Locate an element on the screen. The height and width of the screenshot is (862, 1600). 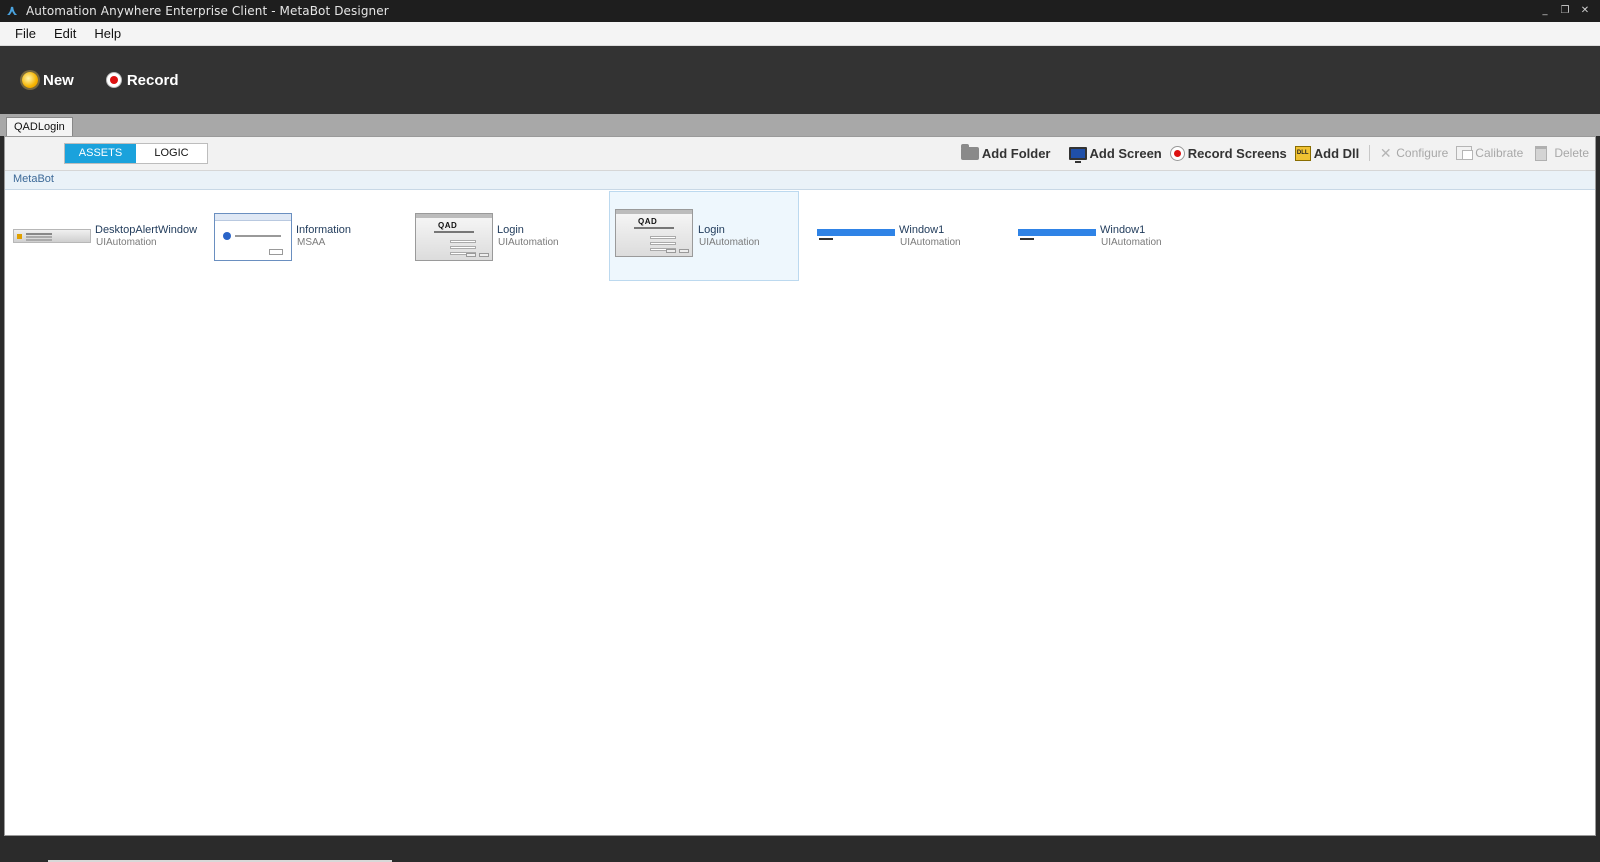
add-screen-button: Add Screen is located at coordinates (1115, 154).